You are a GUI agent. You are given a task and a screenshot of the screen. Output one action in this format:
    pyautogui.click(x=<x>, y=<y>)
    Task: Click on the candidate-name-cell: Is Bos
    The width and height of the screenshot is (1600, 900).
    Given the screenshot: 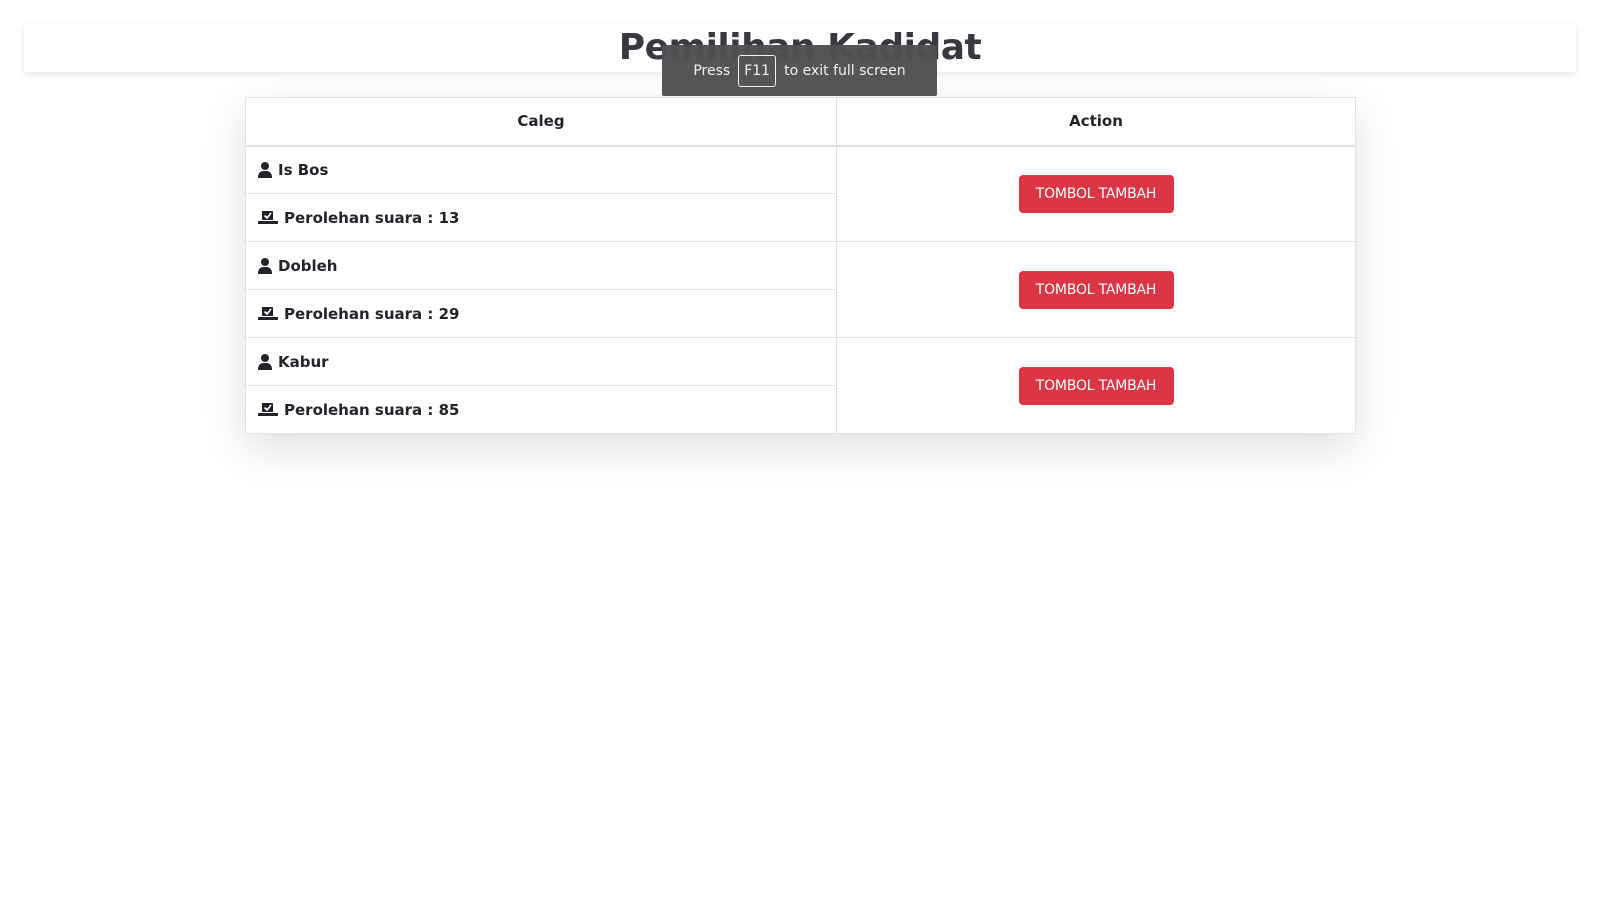 What is the action you would take?
    pyautogui.click(x=541, y=169)
    